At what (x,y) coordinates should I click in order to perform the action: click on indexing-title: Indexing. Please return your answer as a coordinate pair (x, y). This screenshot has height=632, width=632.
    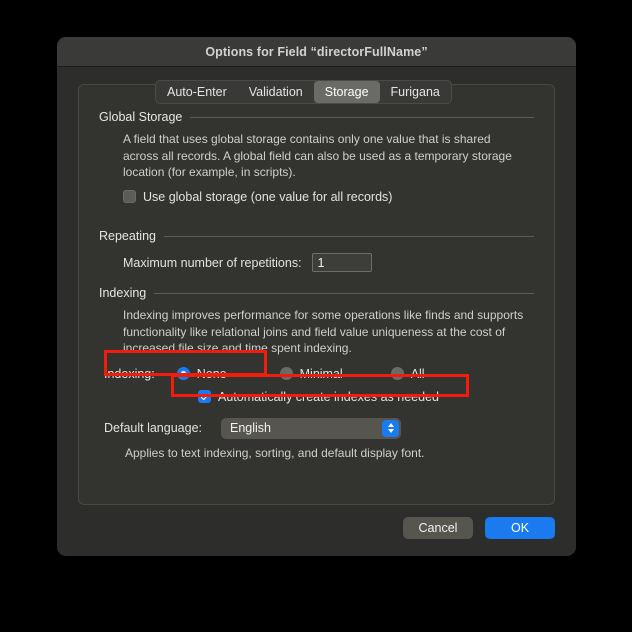
    Looking at the image, I should click on (123, 293).